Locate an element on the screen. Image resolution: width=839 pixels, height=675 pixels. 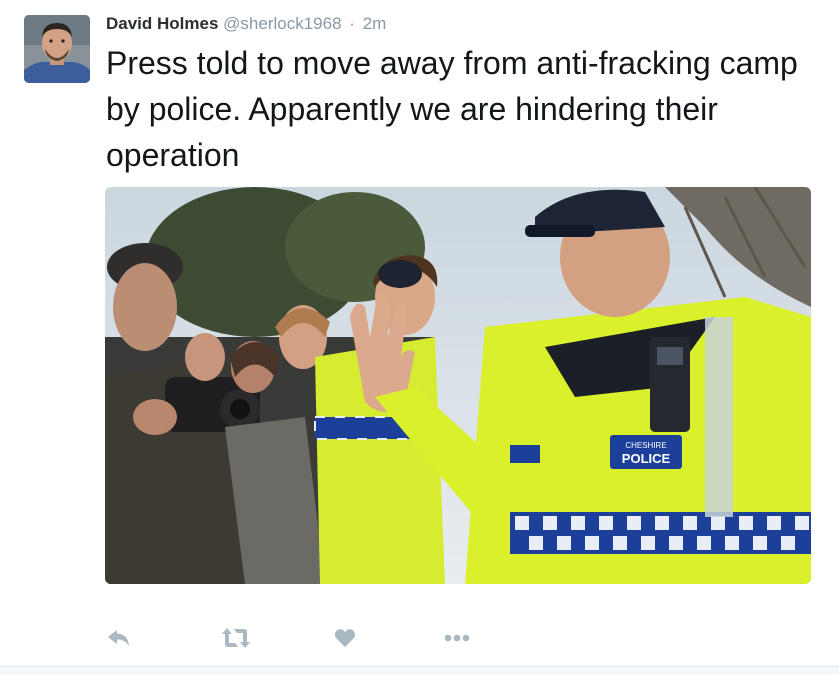
tweet-timestamp: 2m is located at coordinates (375, 23).